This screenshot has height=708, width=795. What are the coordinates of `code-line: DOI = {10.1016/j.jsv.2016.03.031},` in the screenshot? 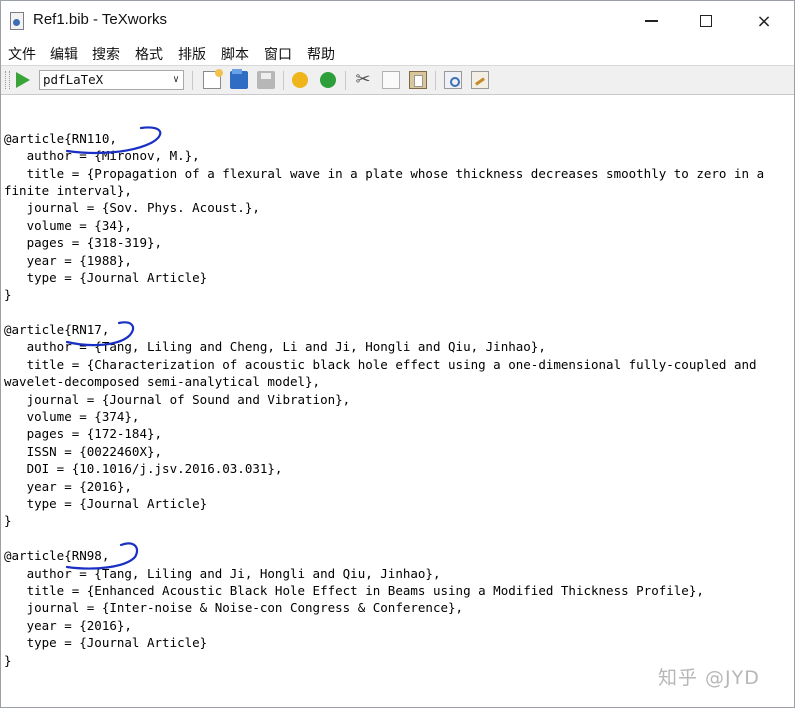 It's located at (384, 468).